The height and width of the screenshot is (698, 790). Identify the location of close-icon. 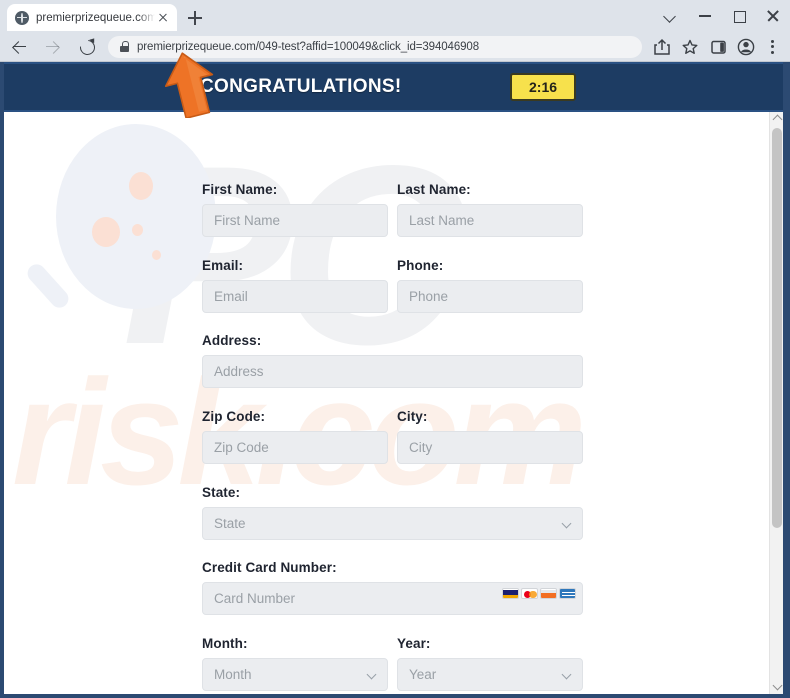
(163, 18).